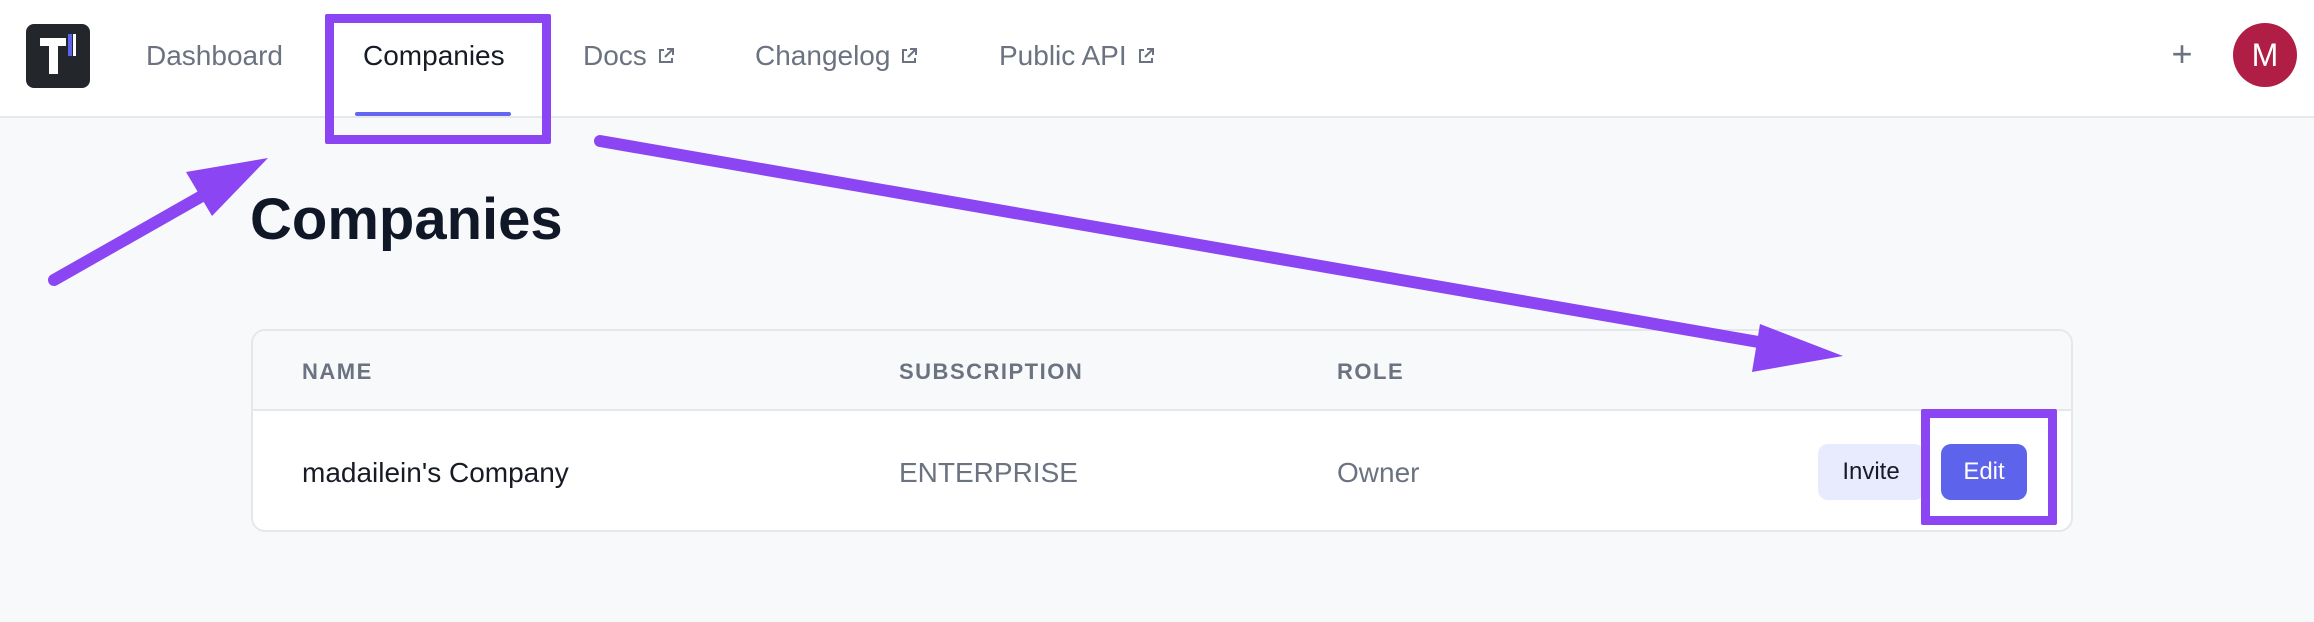  Describe the element at coordinates (823, 55) in the screenshot. I see `nav-item-label: Changelog` at that location.